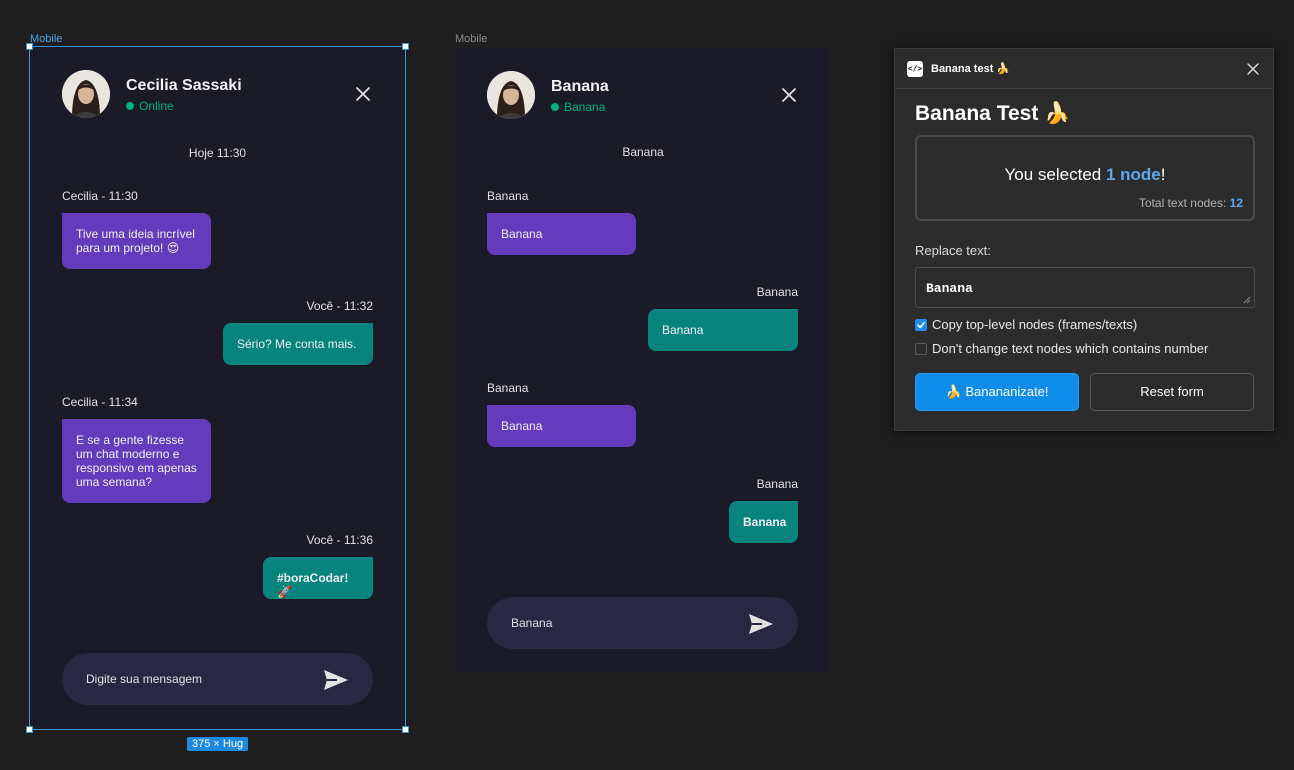 The height and width of the screenshot is (770, 1294). Describe the element at coordinates (184, 85) in the screenshot. I see `contact-name: Cecilia Sassaki` at that location.